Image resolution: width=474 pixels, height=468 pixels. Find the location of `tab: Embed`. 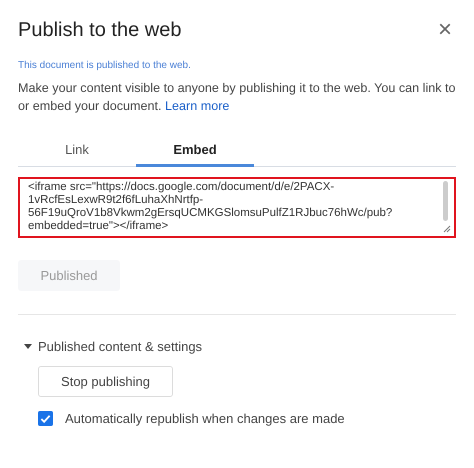

tab: Embed is located at coordinates (195, 151).